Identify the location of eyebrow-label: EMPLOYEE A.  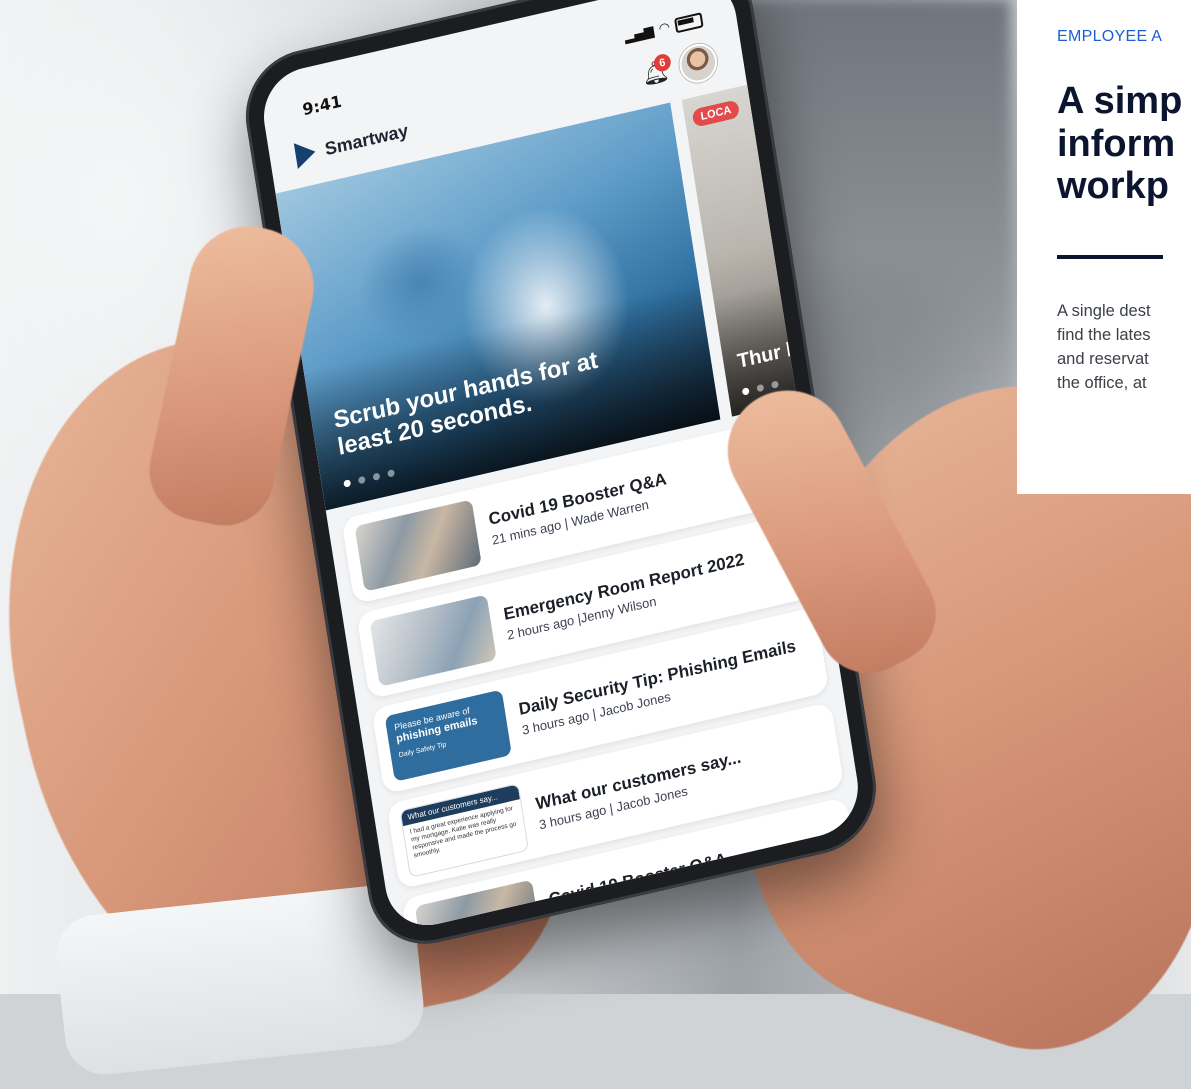
(1110, 36).